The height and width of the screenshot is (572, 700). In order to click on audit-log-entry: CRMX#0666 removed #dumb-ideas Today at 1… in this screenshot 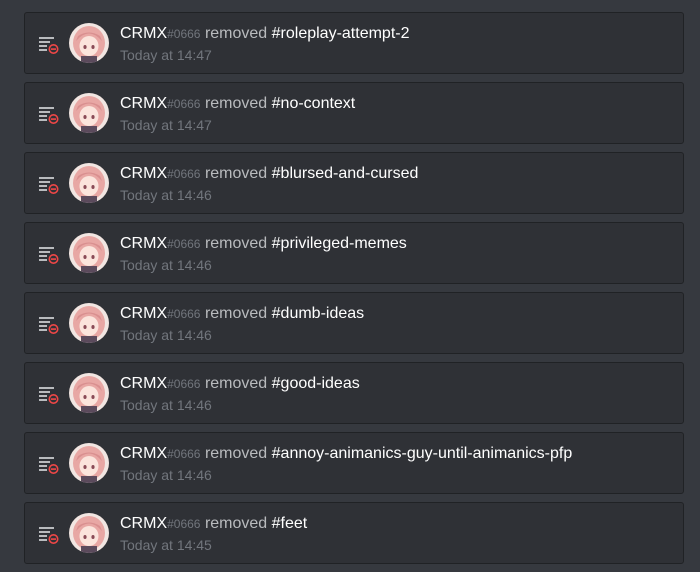, I will do `click(354, 323)`.